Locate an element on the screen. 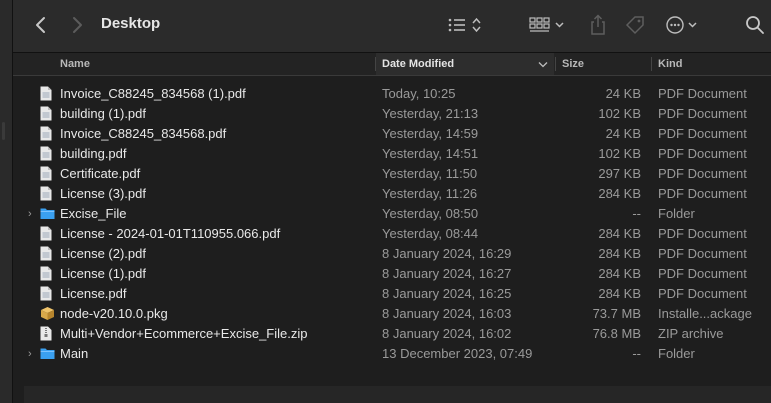 Image resolution: width=771 pixels, height=403 pixels. grid-group-icon is located at coordinates (546, 24).